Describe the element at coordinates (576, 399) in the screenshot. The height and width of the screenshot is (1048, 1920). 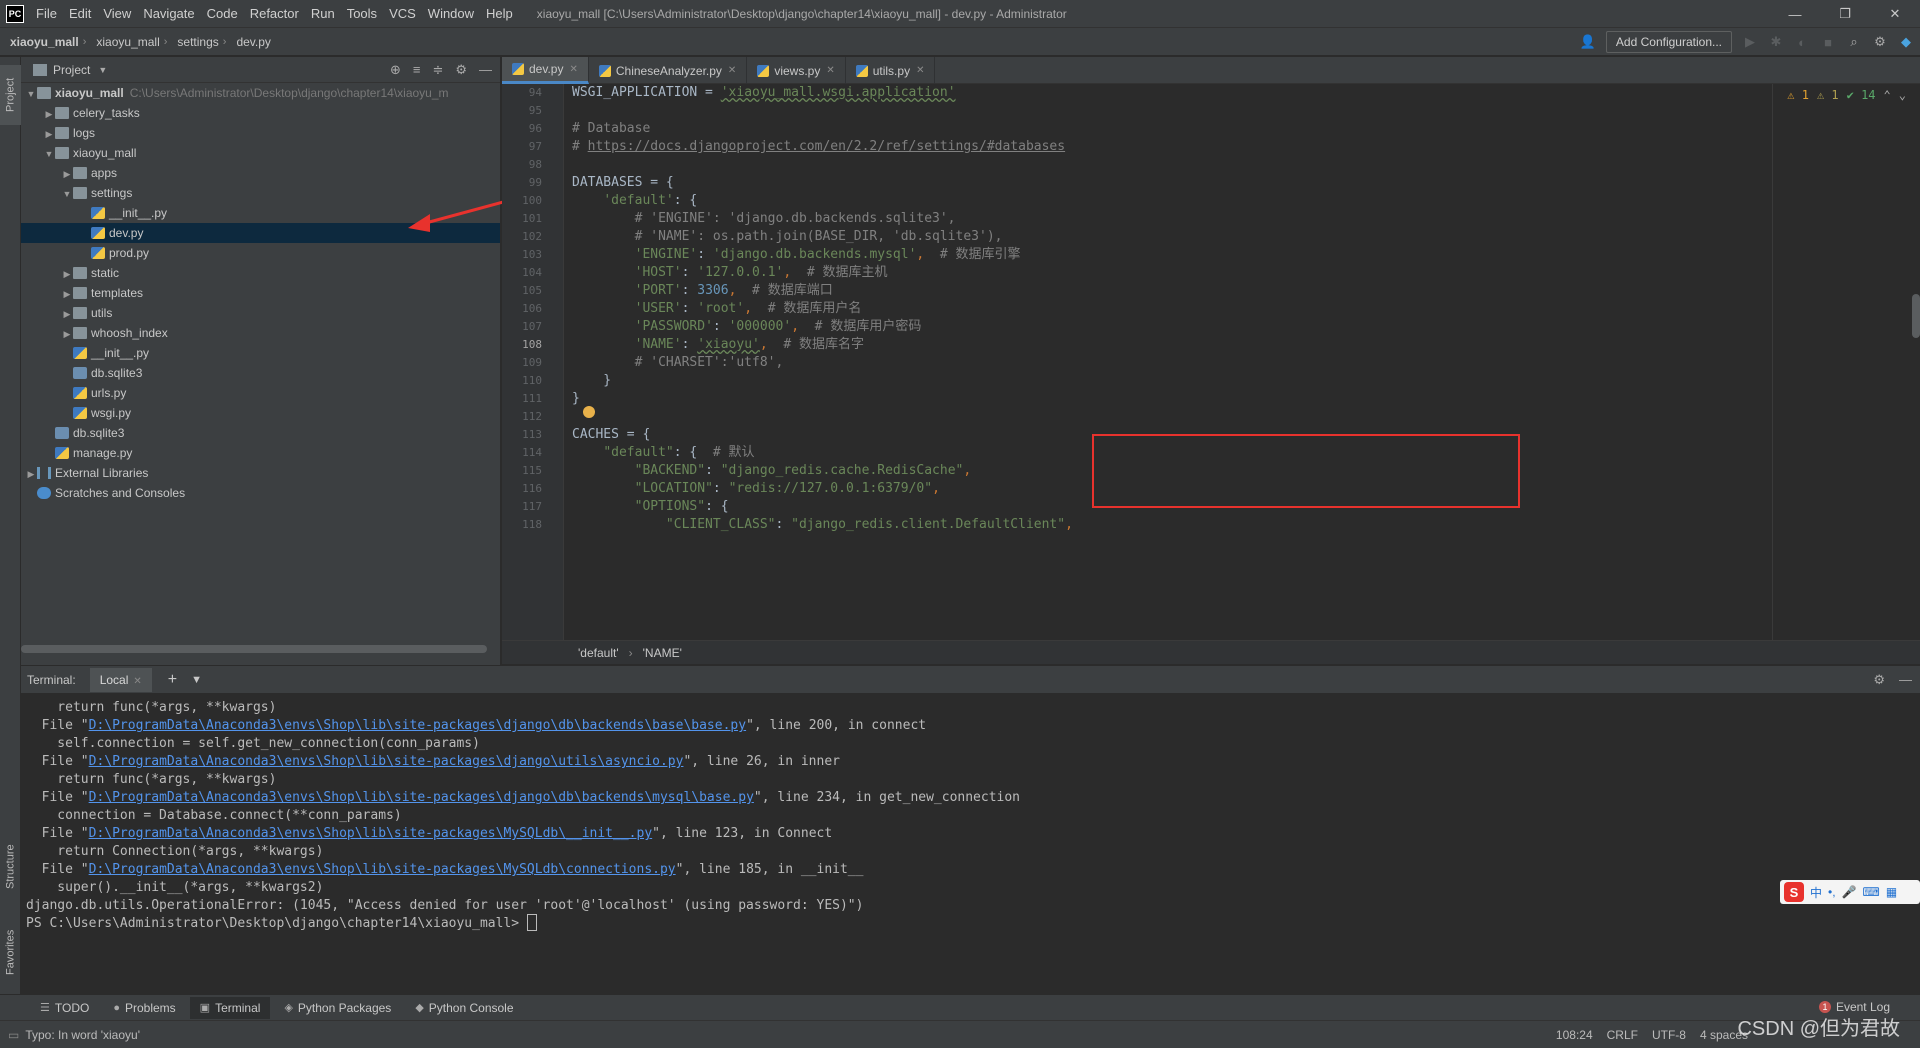
I see `code-line: }` at that location.